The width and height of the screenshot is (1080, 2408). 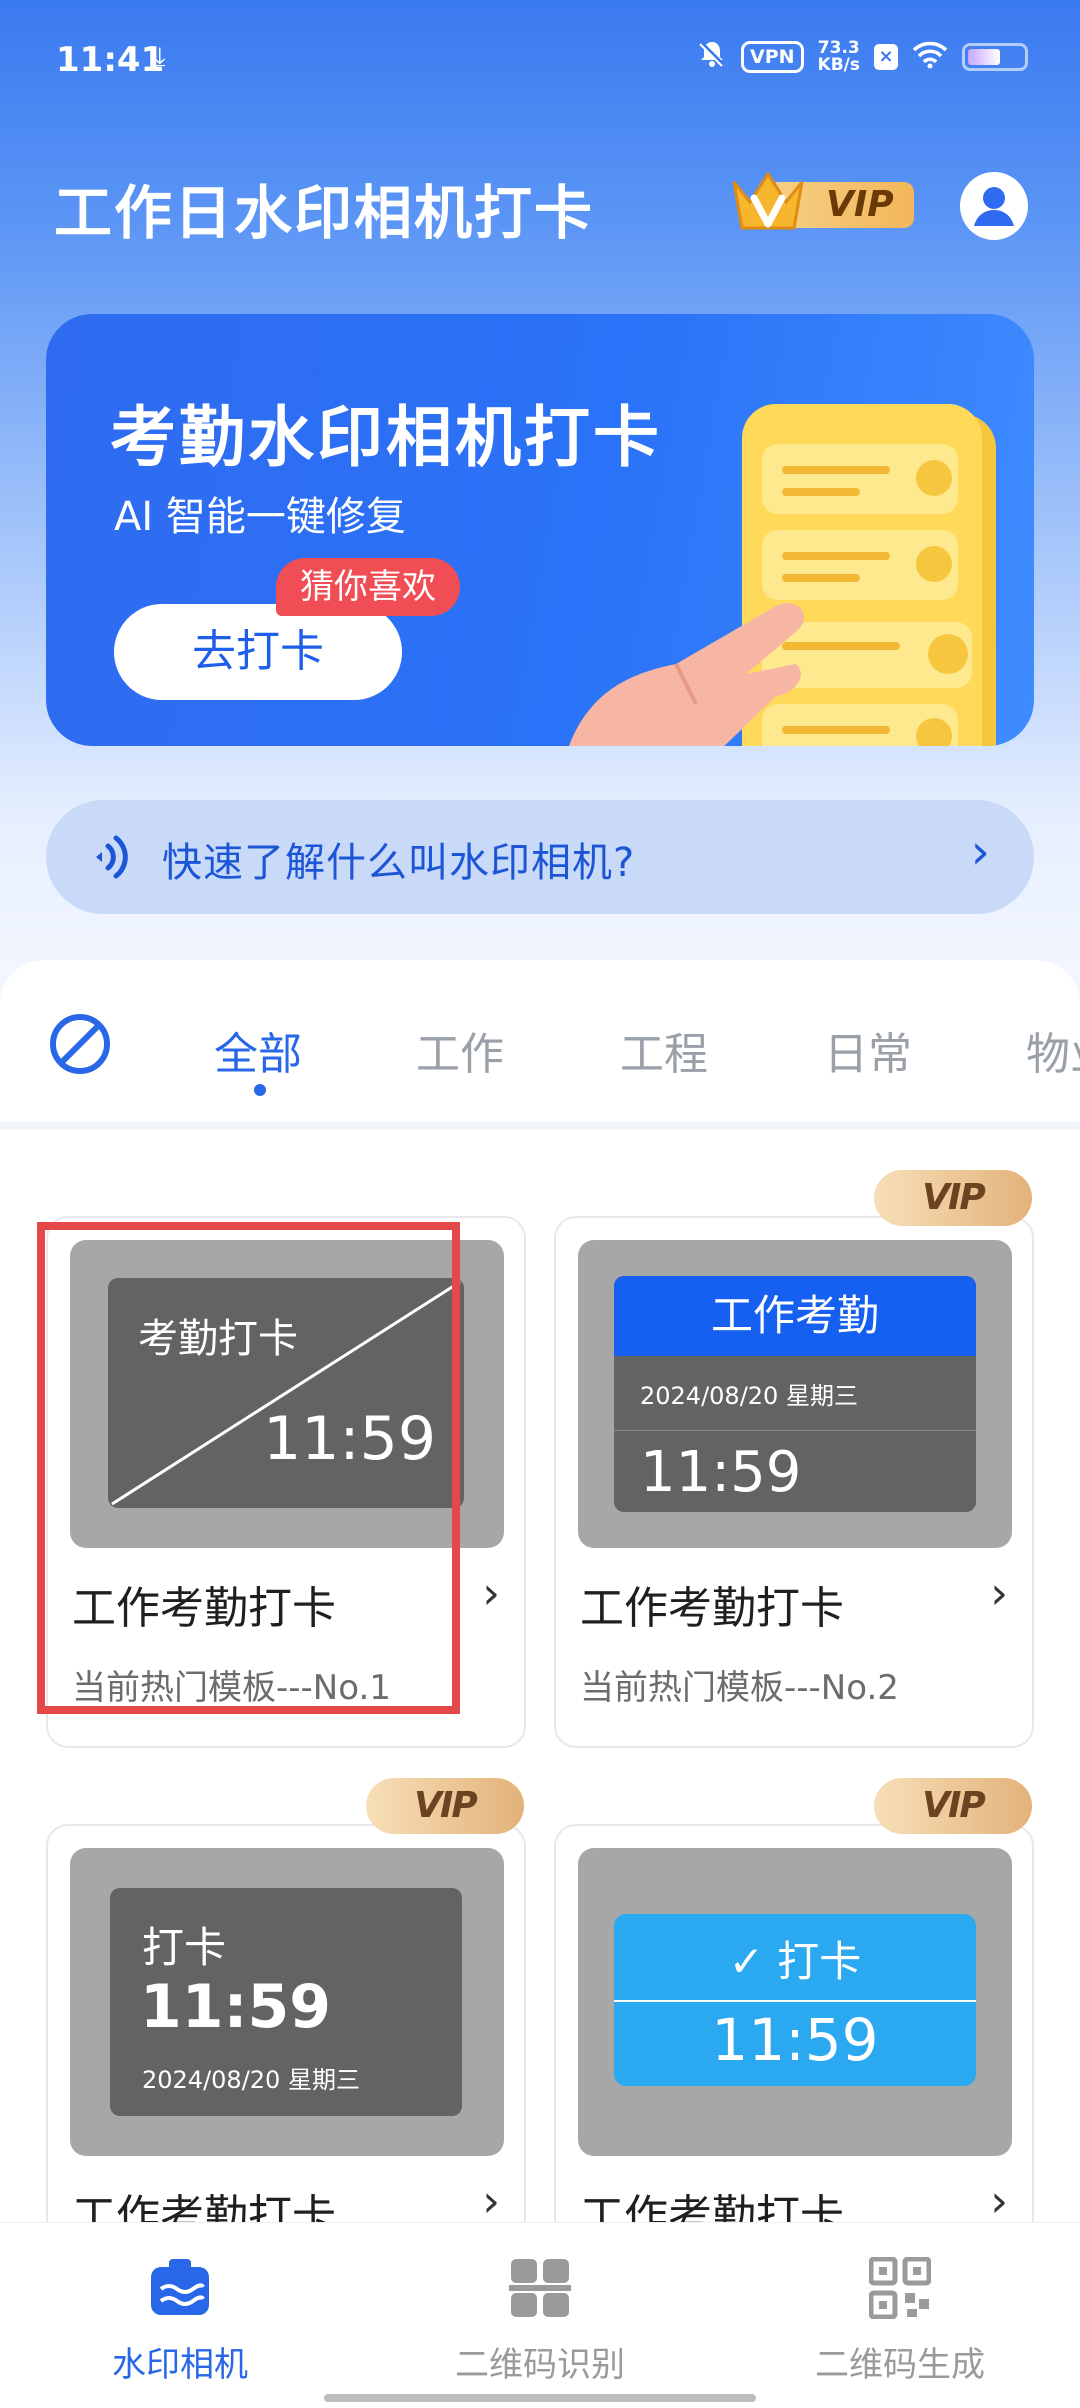 What do you see at coordinates (260, 517) in the screenshot?
I see `banner-subtitle: AI 智能一键修复` at bounding box center [260, 517].